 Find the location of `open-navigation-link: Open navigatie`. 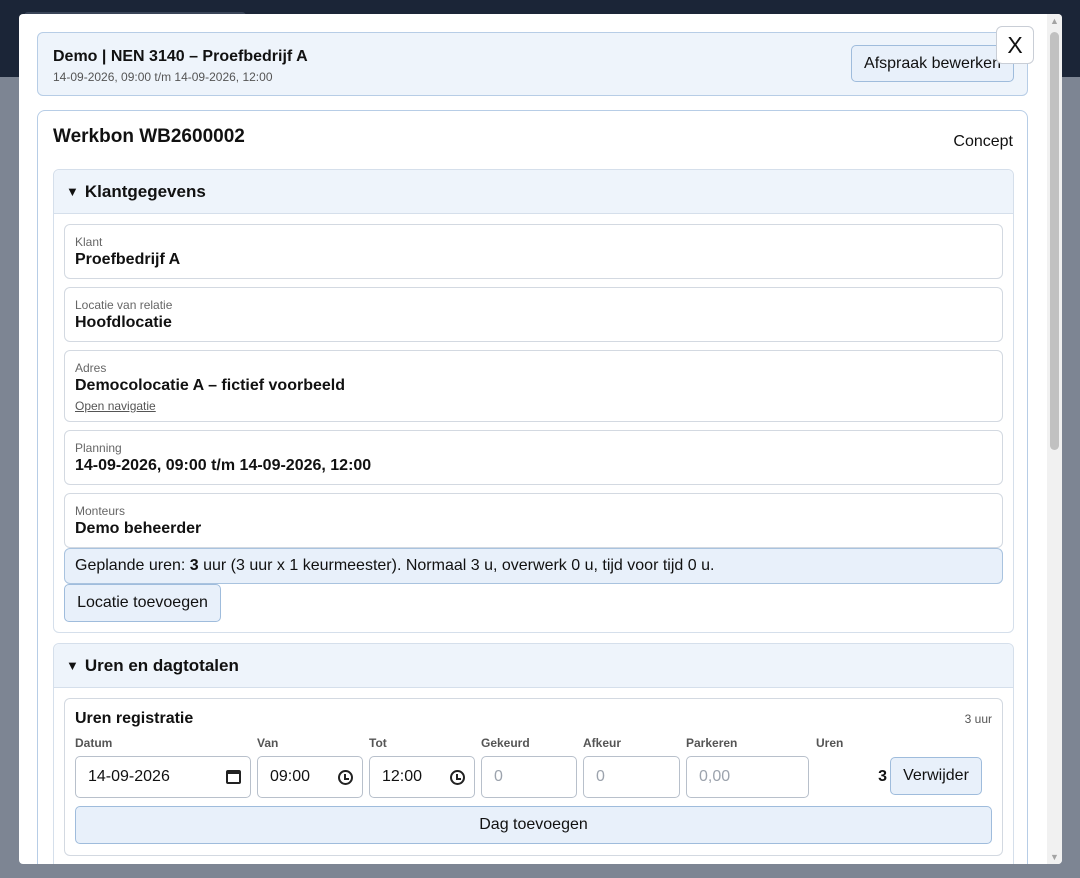

open-navigation-link: Open navigatie is located at coordinates (115, 406).